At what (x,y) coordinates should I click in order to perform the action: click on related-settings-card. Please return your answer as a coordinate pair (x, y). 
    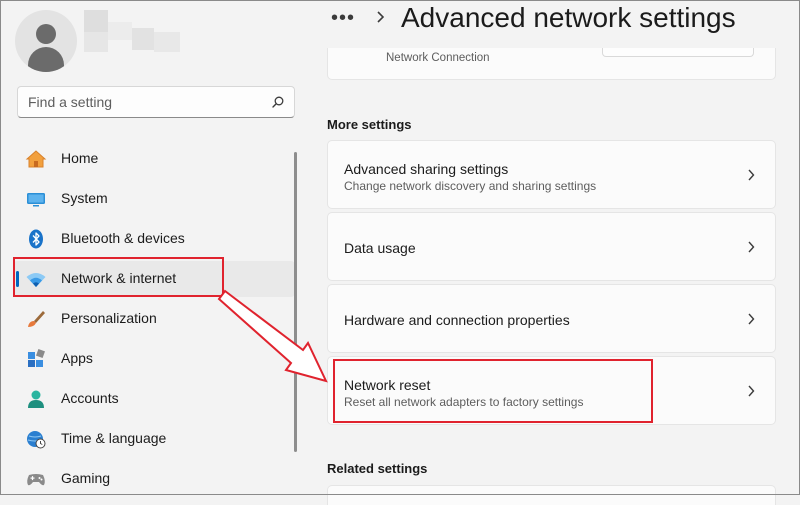
    Looking at the image, I should click on (551, 495).